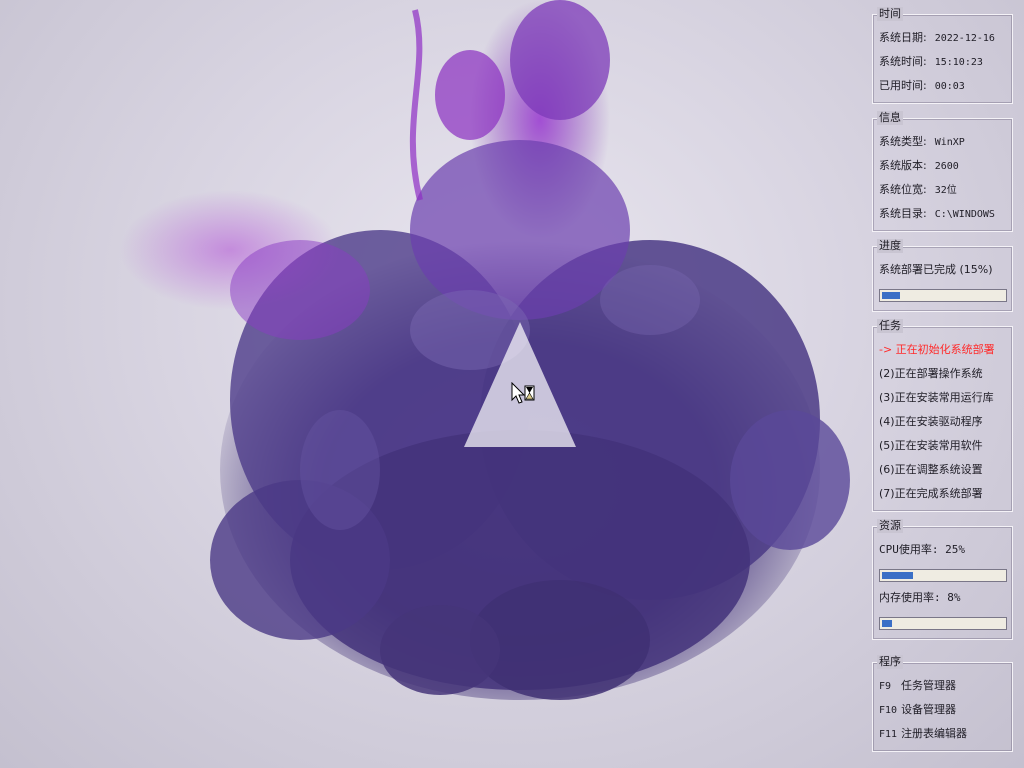 The height and width of the screenshot is (768, 1024). I want to click on system-version-value: 2600, so click(946, 166).